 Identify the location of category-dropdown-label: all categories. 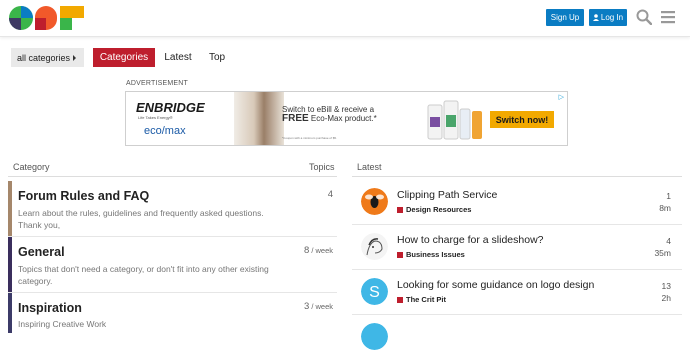
(44, 57).